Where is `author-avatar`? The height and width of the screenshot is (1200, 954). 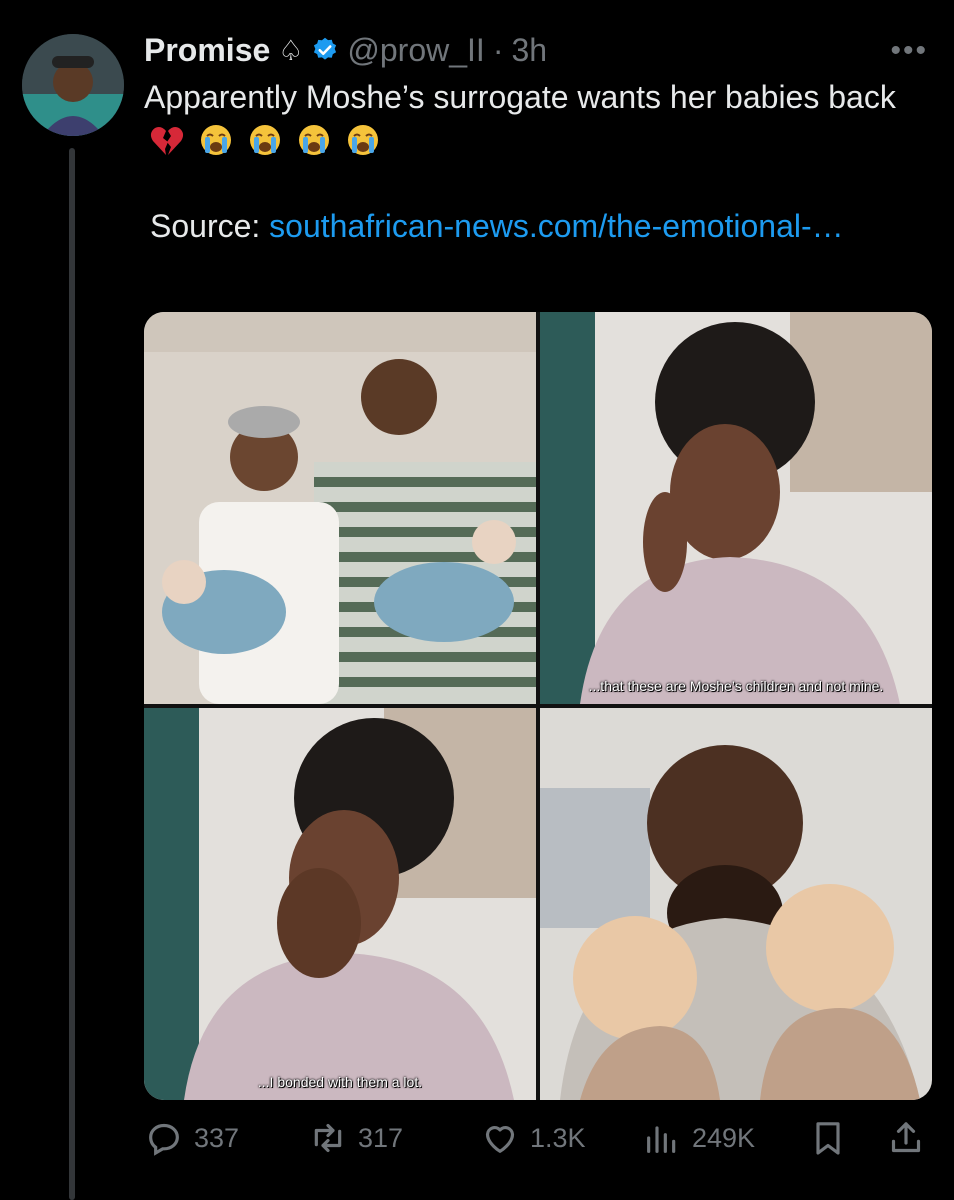 author-avatar is located at coordinates (73, 85).